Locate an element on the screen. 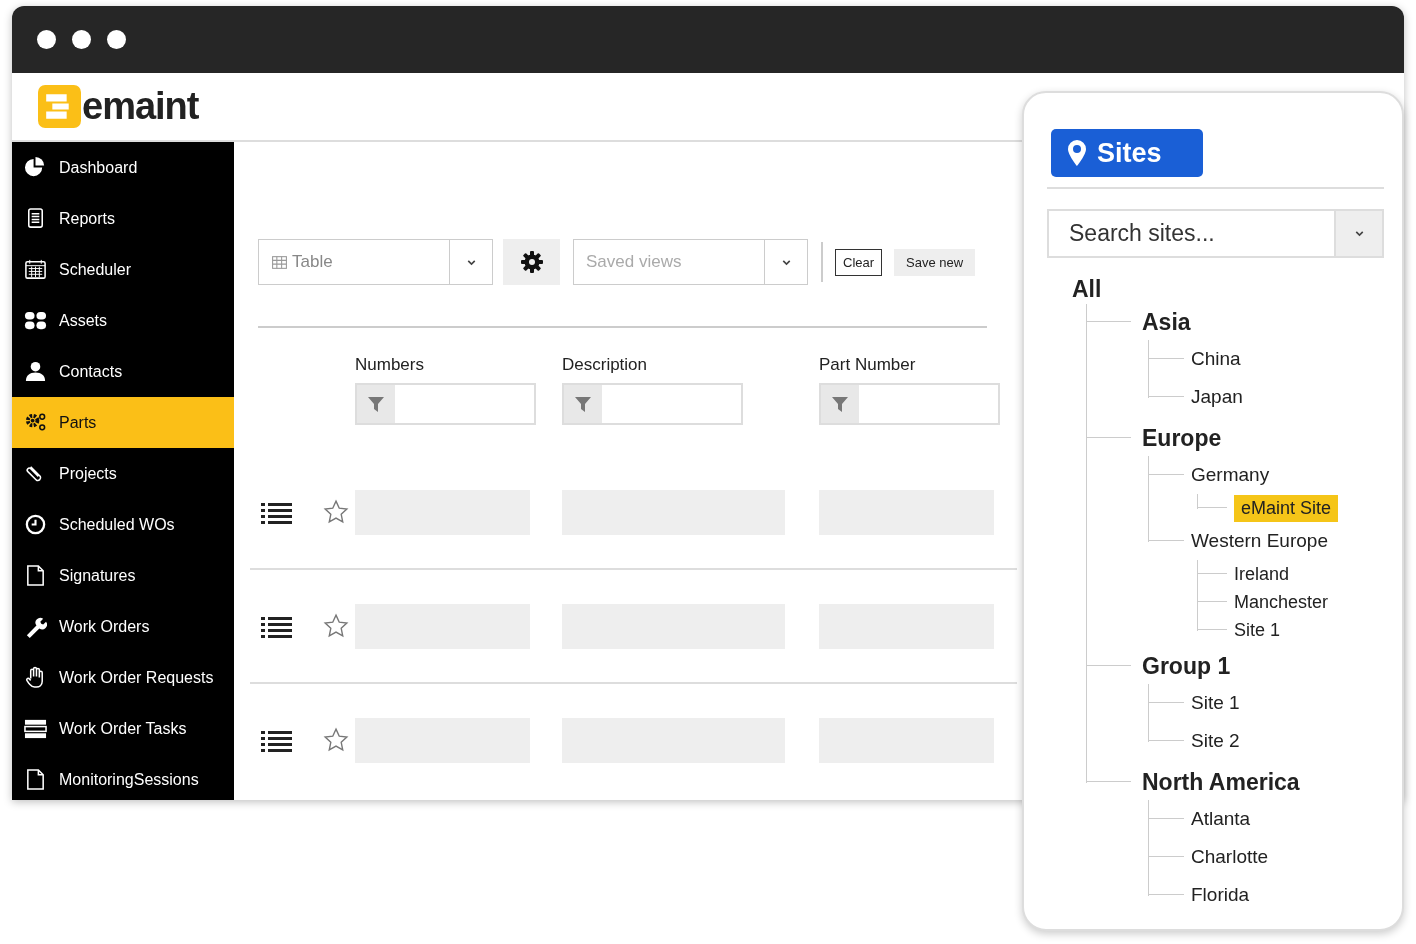 Image resolution: width=1416 pixels, height=944 pixels. gear-icon is located at coordinates (531, 262).